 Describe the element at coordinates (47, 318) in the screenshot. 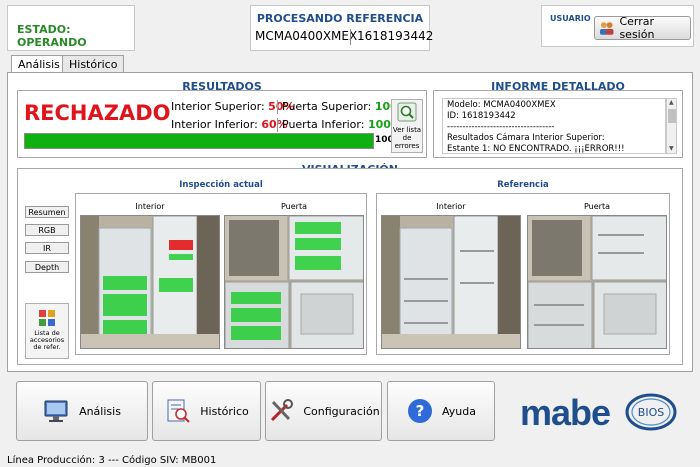

I see `accessories-icon` at that location.